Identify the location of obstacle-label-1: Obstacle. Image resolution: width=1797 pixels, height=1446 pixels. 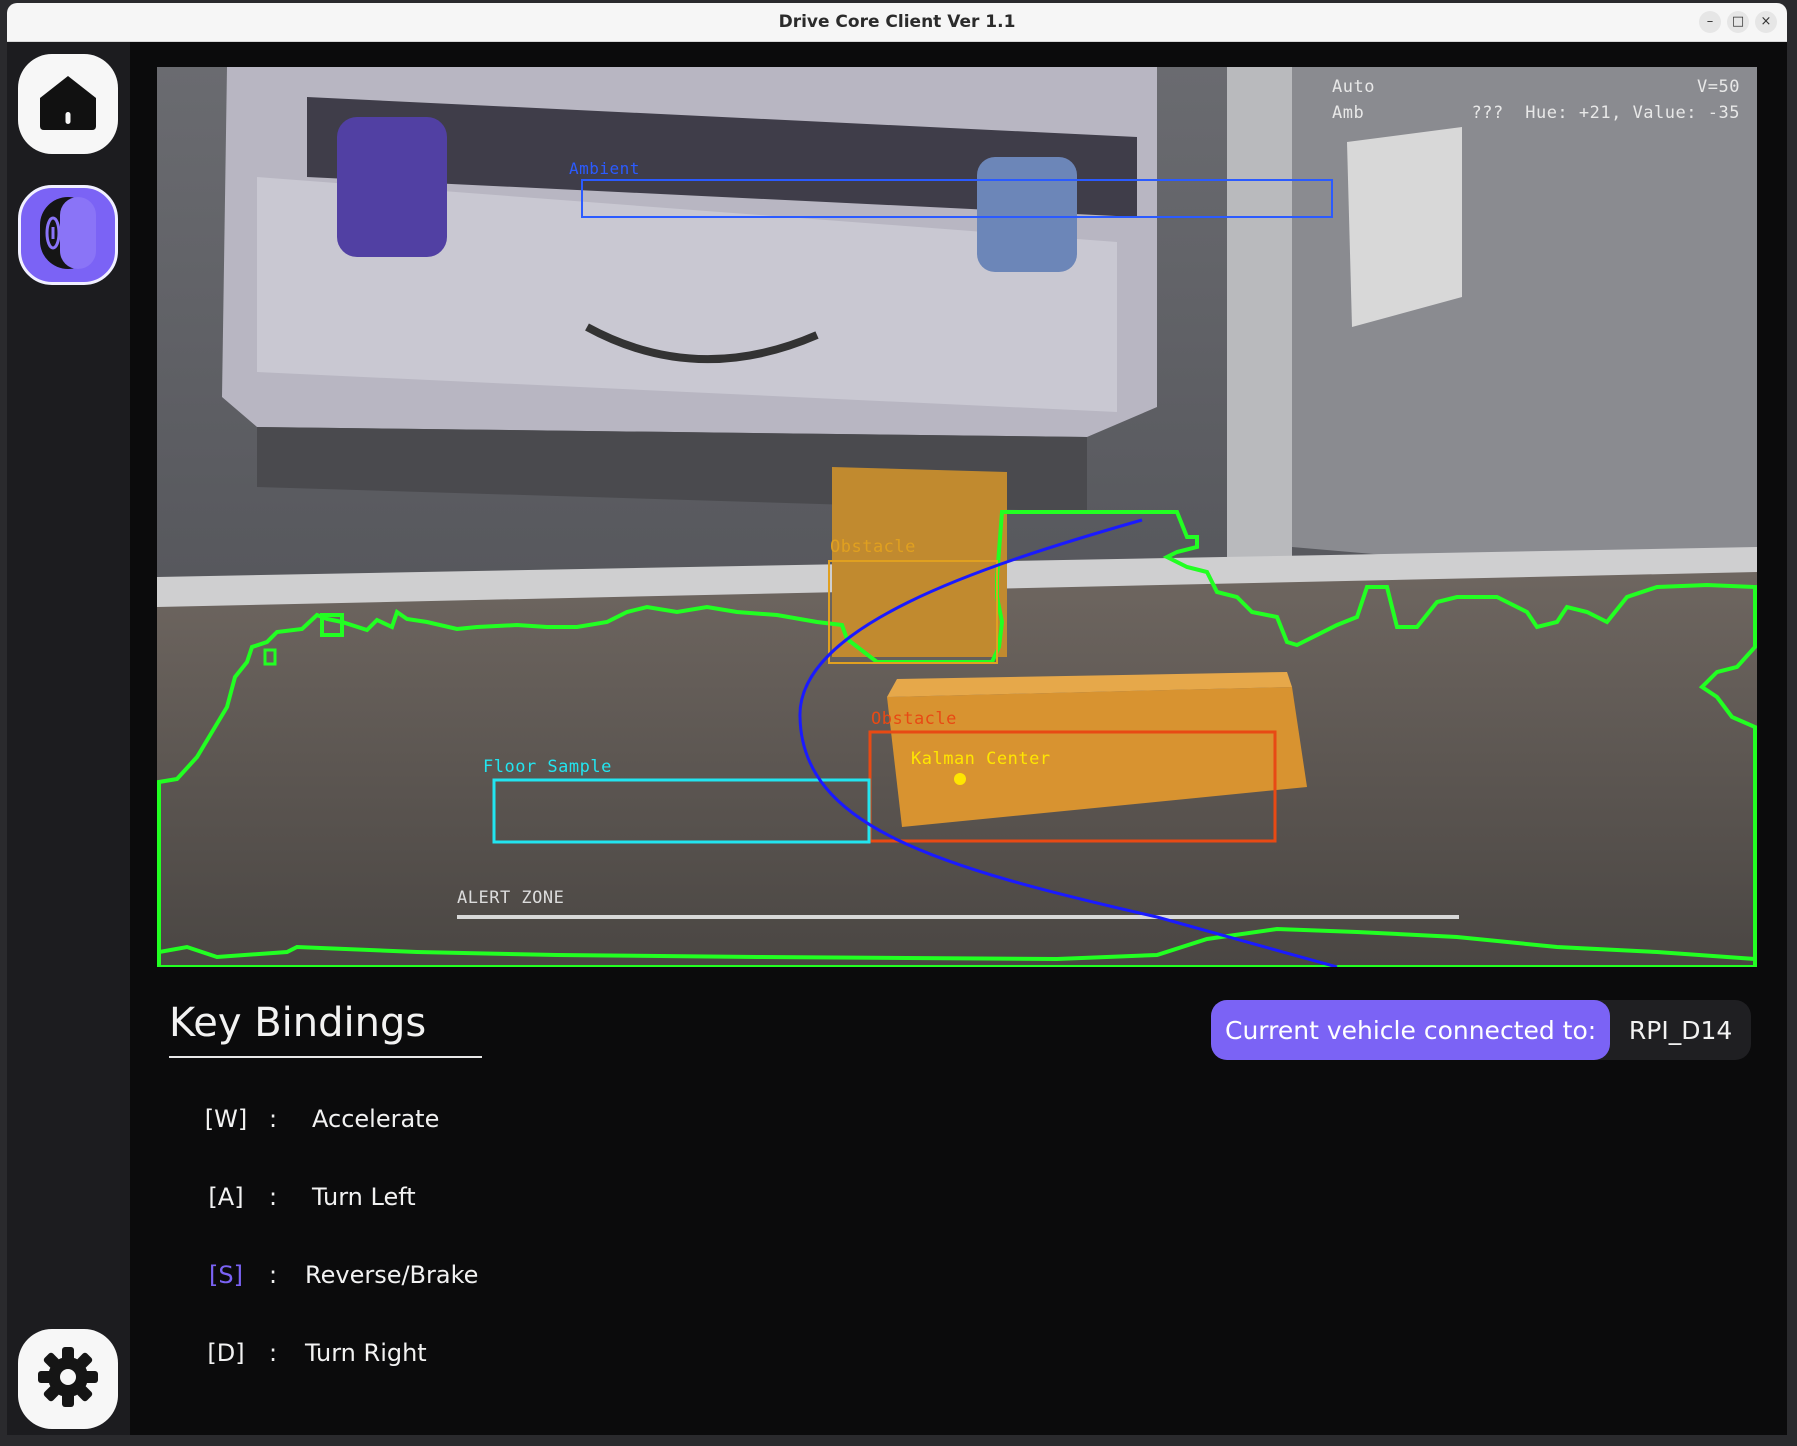
(873, 547).